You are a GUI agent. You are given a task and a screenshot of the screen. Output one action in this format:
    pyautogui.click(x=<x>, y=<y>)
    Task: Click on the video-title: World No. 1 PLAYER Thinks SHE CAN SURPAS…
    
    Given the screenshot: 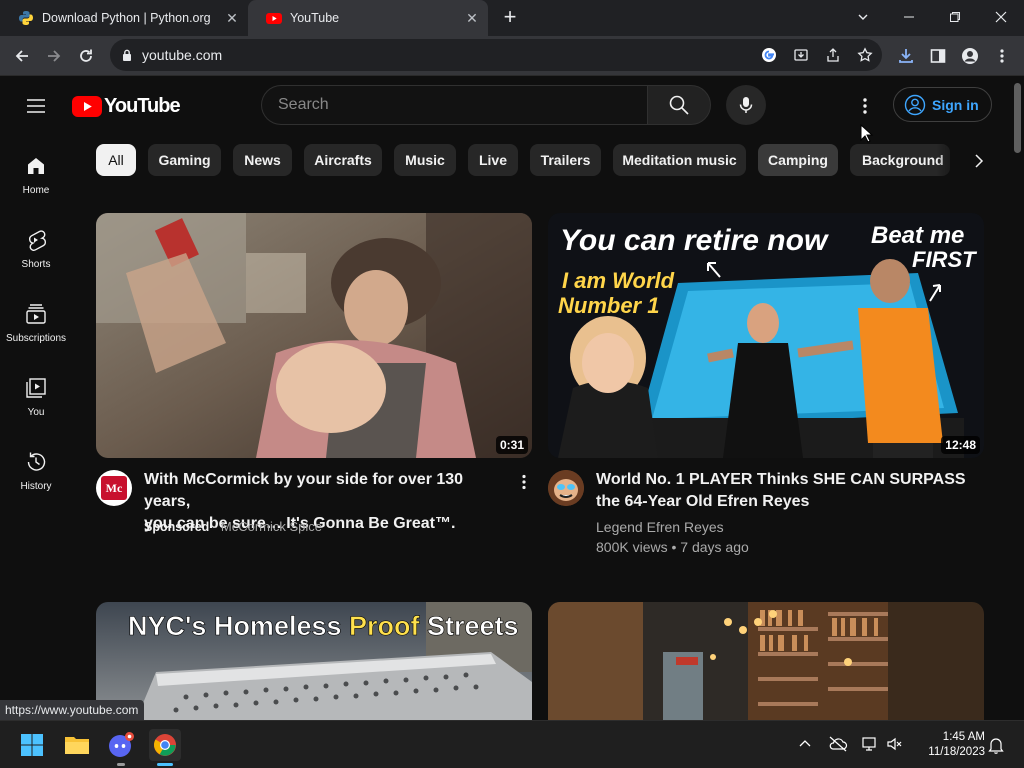 What is the action you would take?
    pyautogui.click(x=786, y=491)
    